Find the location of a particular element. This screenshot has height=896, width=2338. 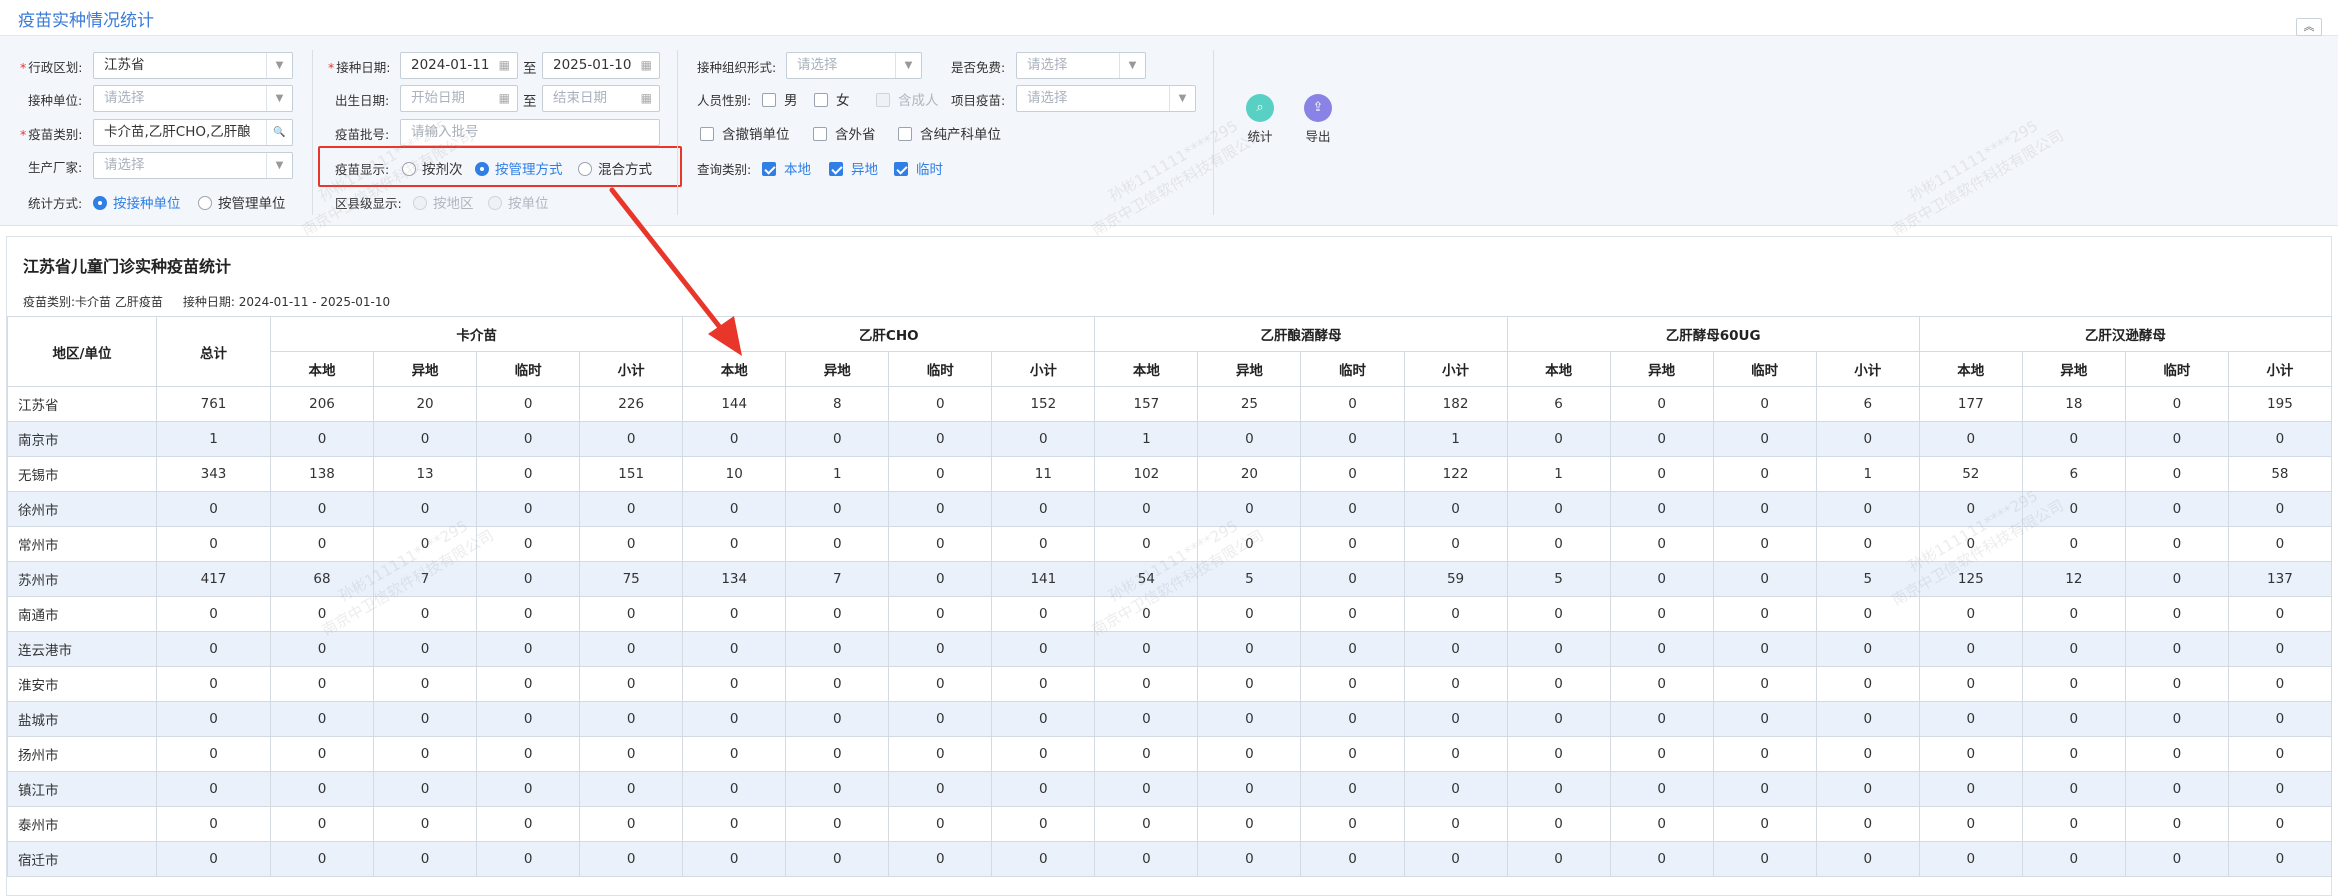

include-adult: 含成人 is located at coordinates (907, 99).